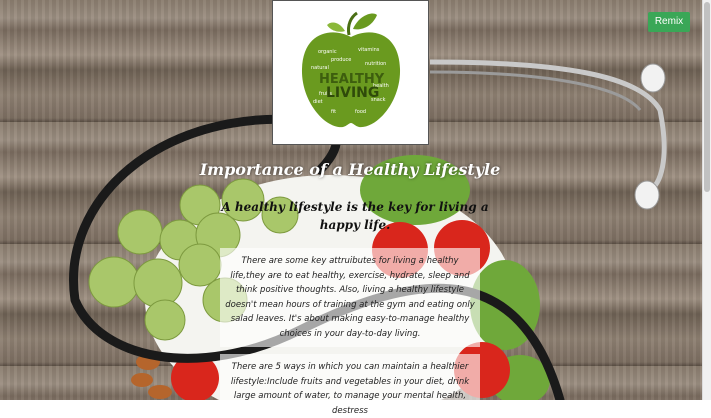  What do you see at coordinates (375, 64) in the screenshot?
I see `logo-word: nutrition` at bounding box center [375, 64].